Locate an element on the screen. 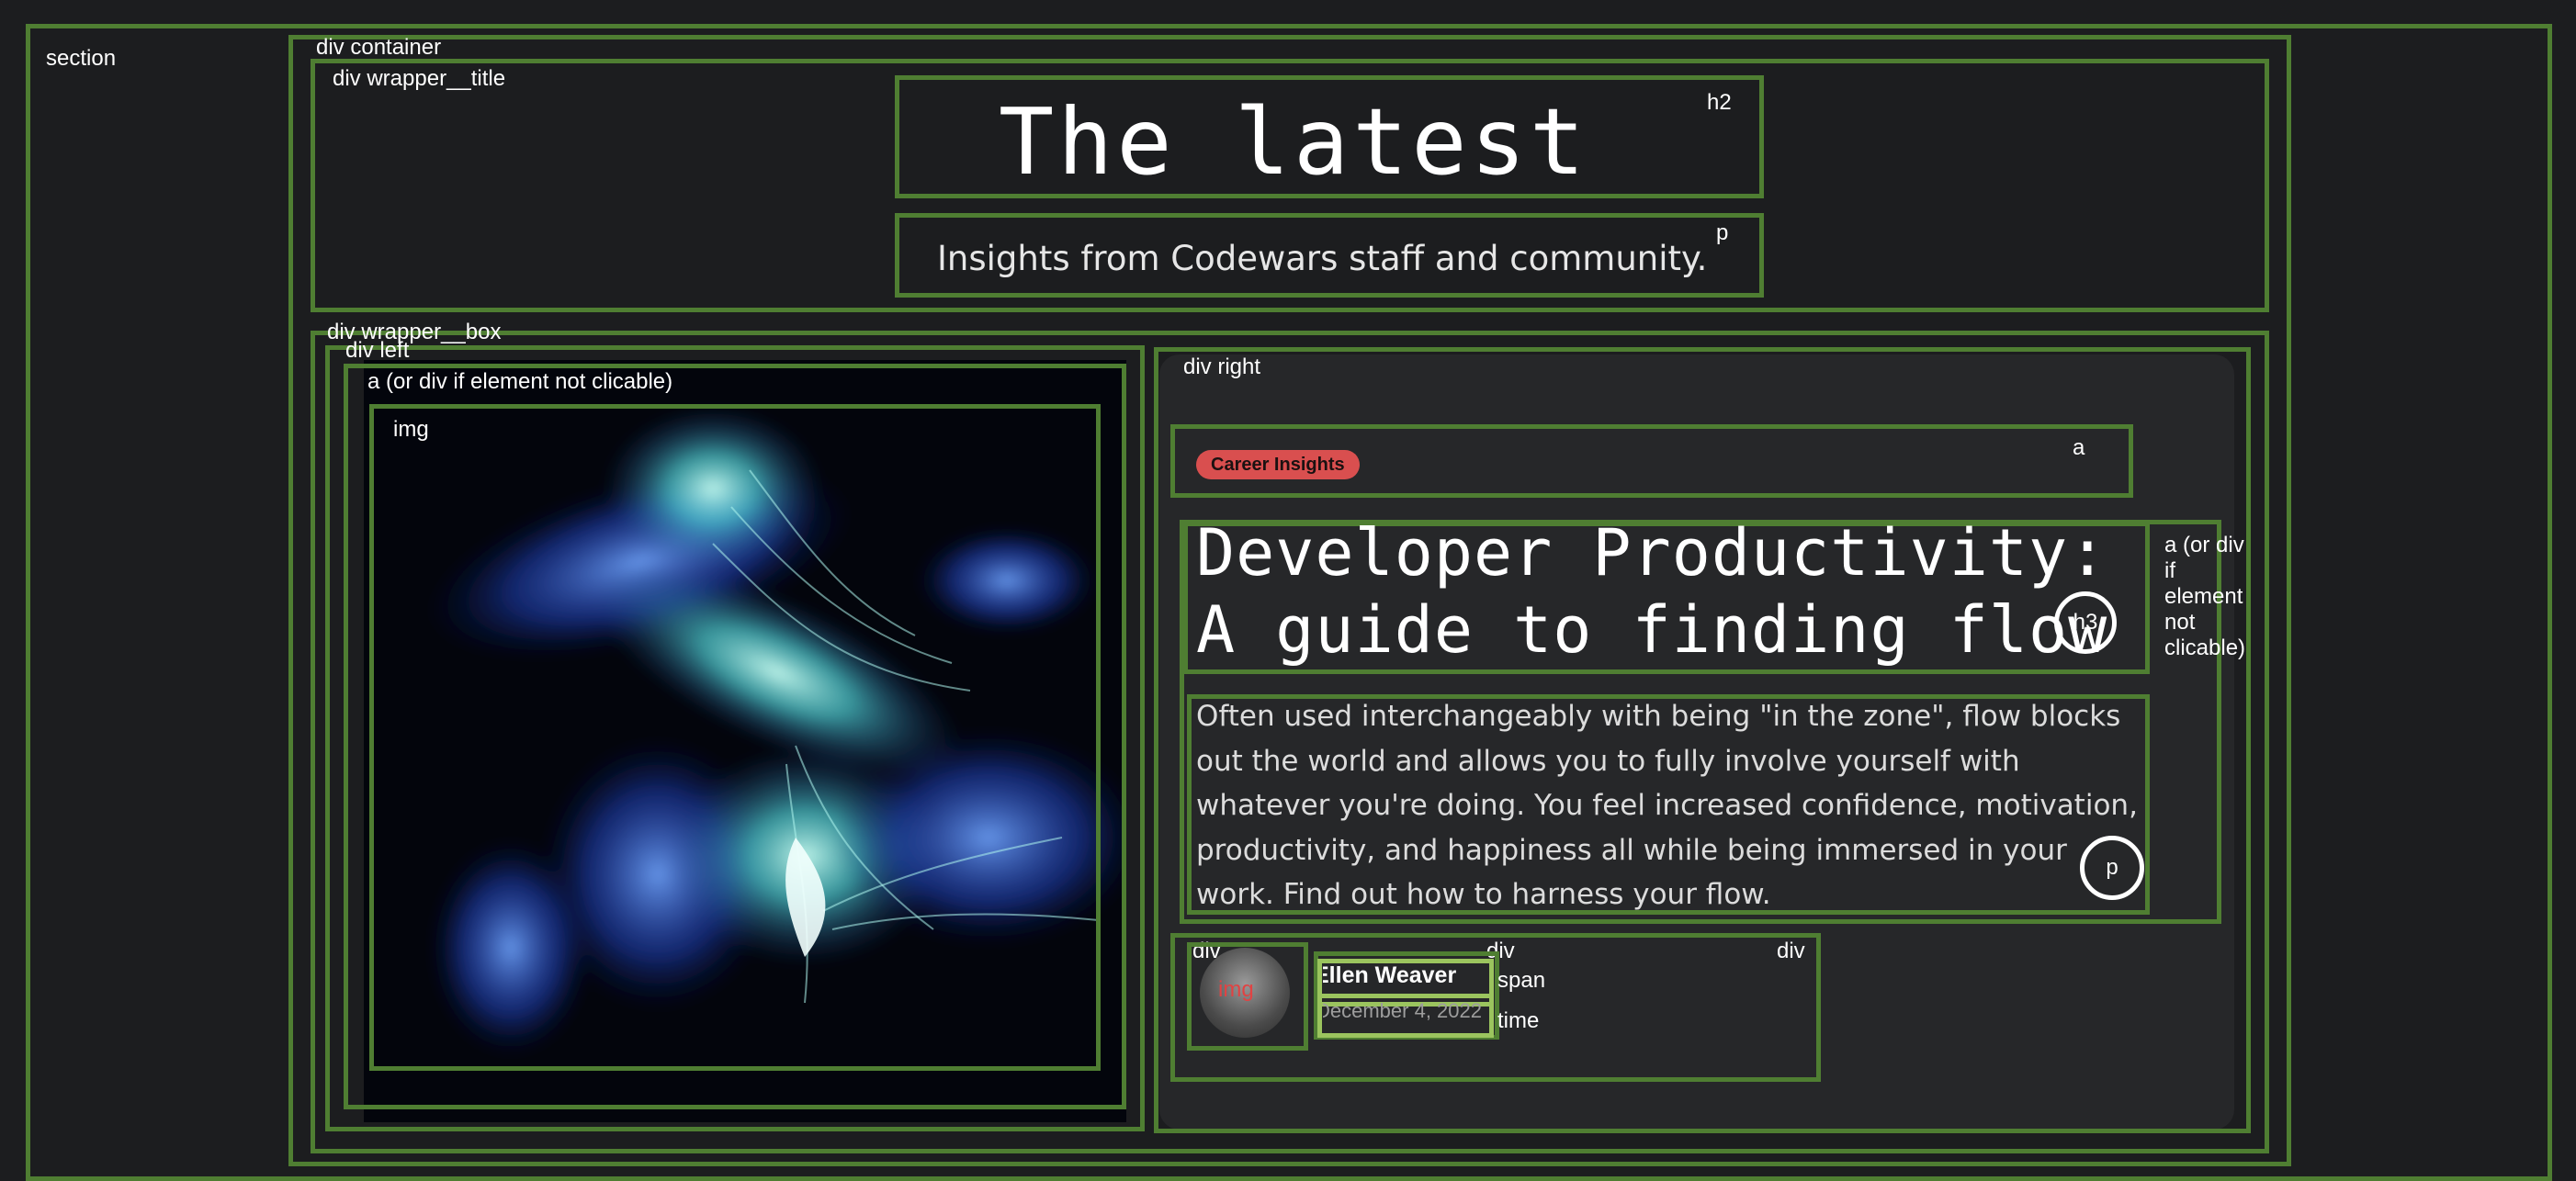  a-side-line5: clicable) is located at coordinates (2205, 647).